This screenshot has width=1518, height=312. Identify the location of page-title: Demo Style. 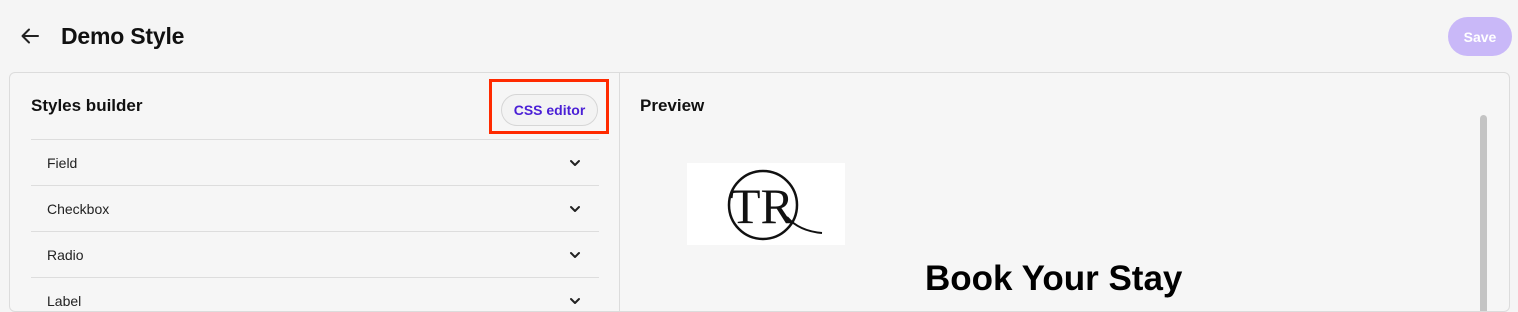
(123, 36).